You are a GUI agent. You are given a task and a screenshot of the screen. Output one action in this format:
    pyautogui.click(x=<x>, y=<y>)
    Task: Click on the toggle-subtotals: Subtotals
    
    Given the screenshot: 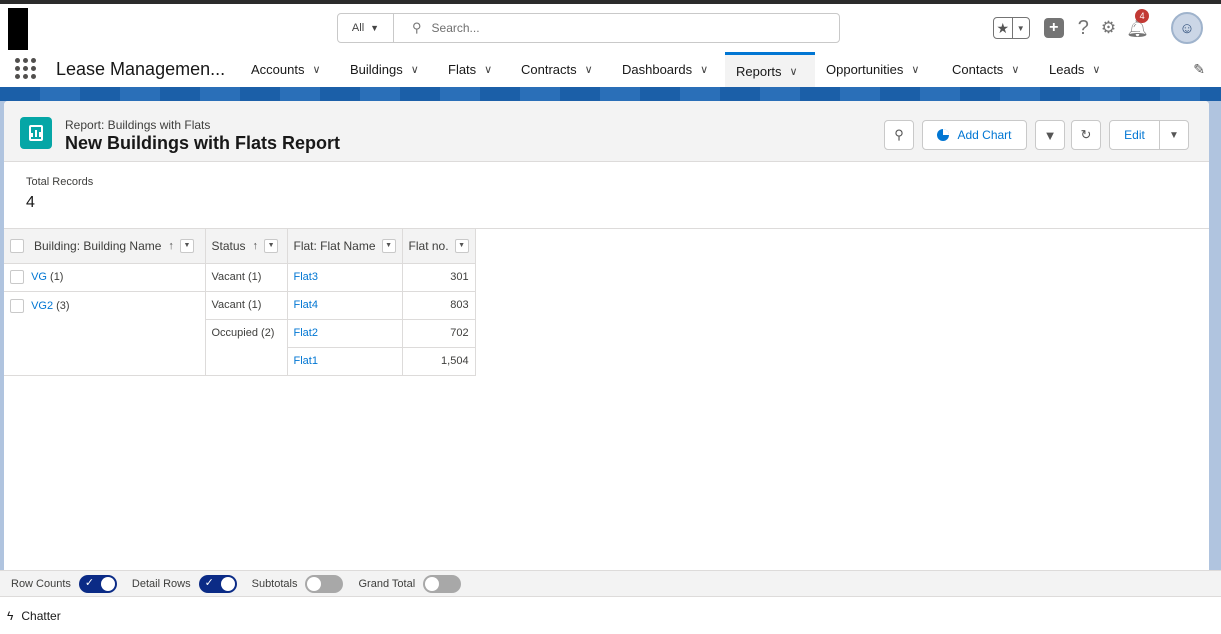 What is the action you would take?
    pyautogui.click(x=298, y=583)
    